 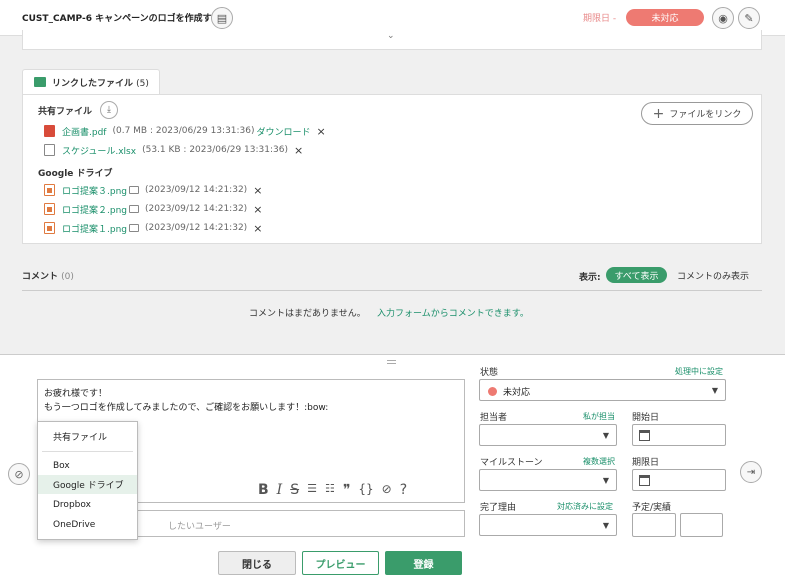 What do you see at coordinates (679, 480) in the screenshot?
I see `due-date-input` at bounding box center [679, 480].